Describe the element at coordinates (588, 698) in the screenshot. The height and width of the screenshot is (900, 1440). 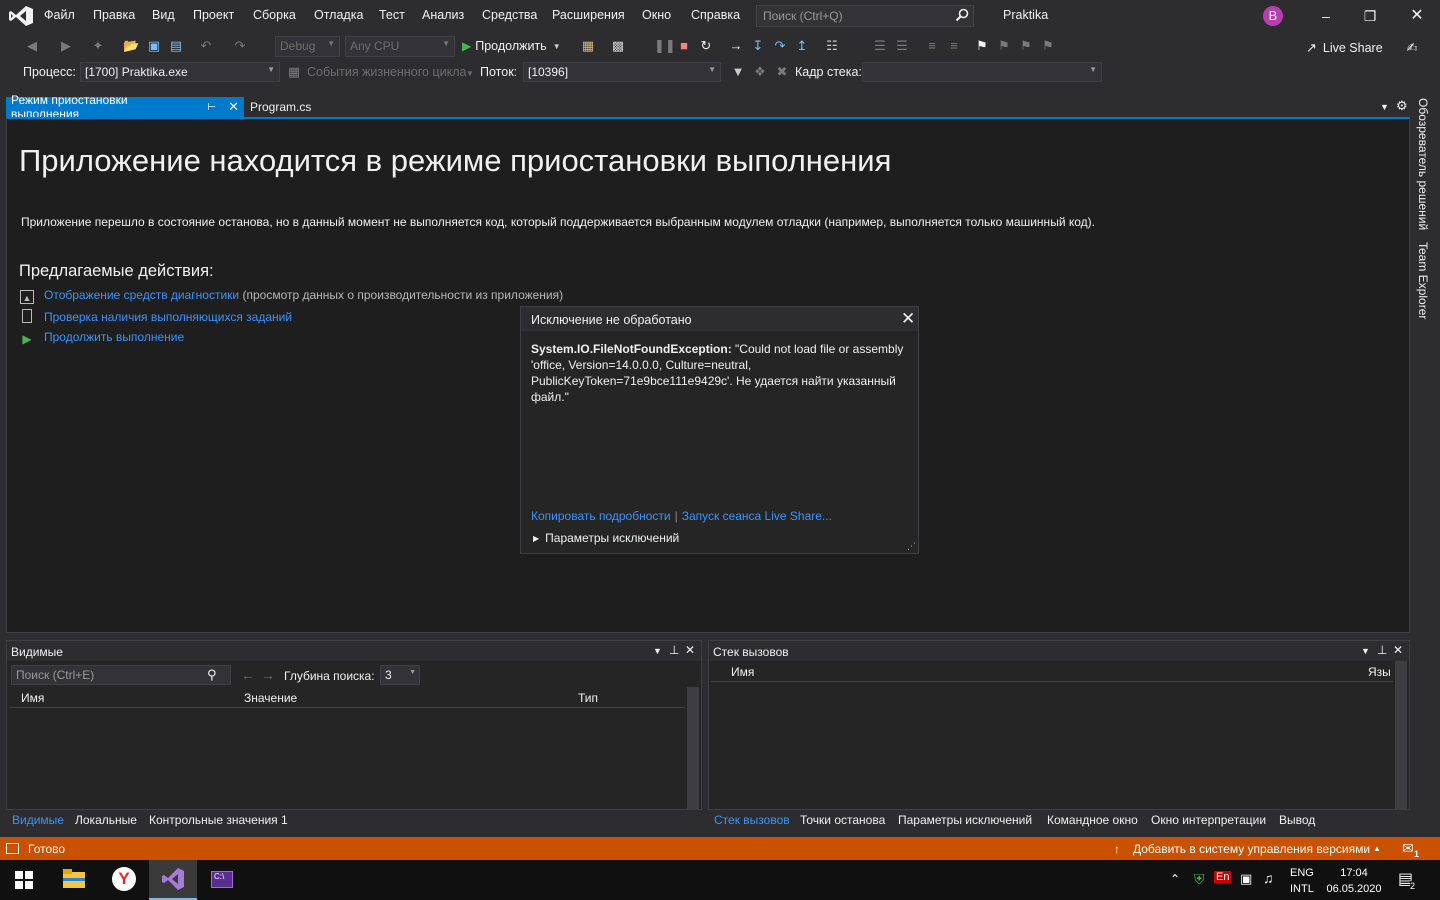
I see `autos-column-type: Тип` at that location.